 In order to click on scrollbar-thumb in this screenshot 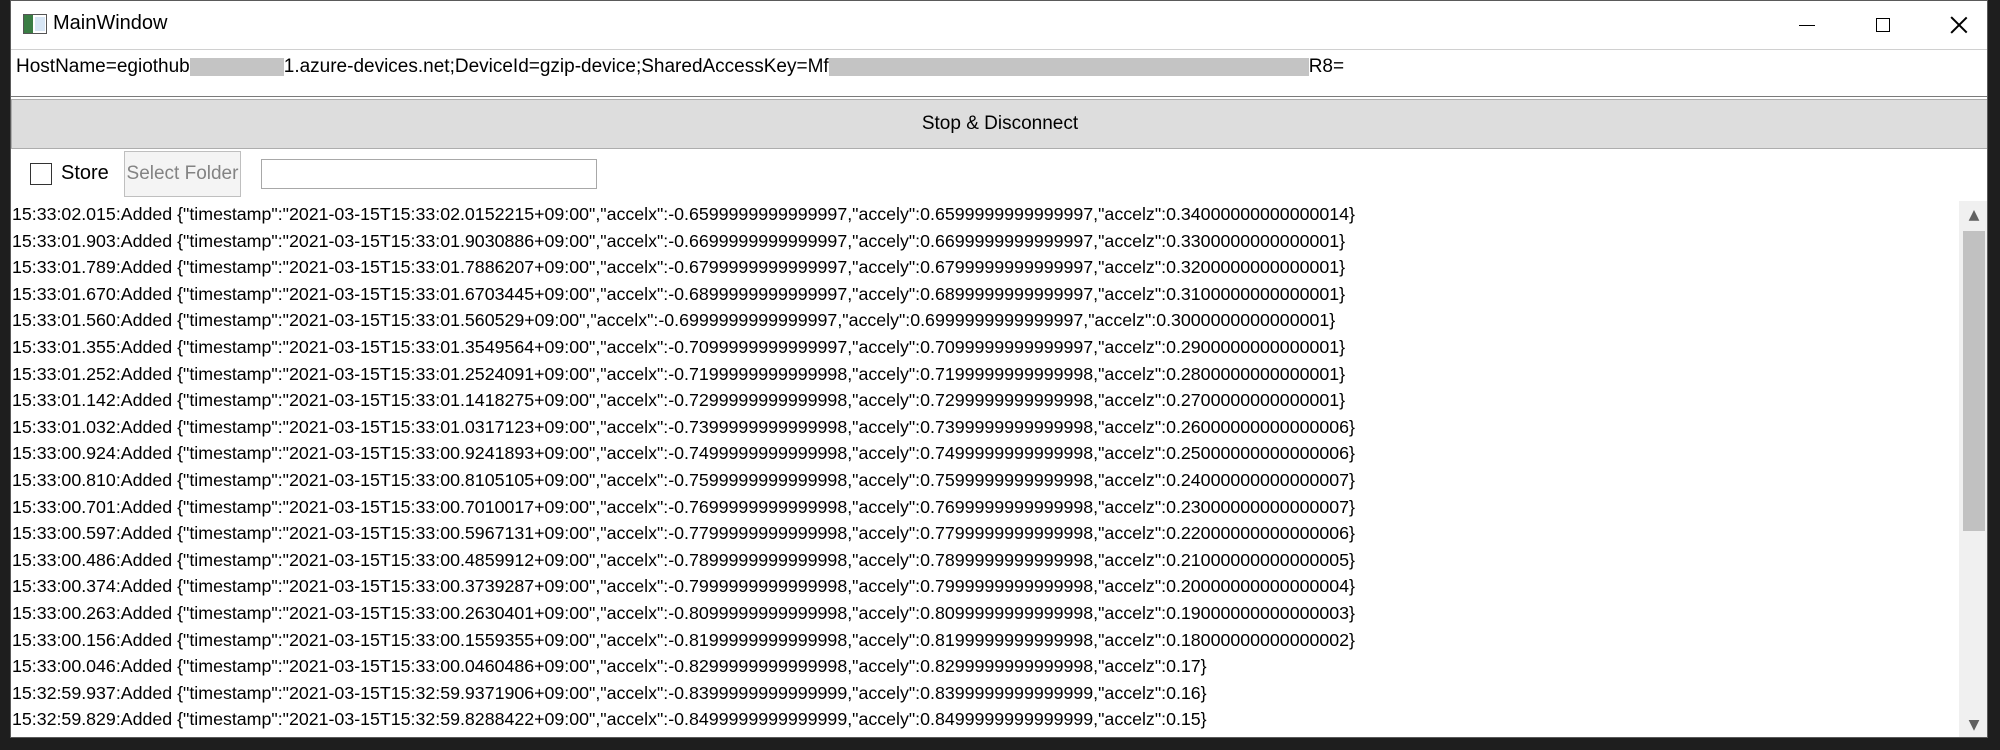, I will do `click(1974, 381)`.